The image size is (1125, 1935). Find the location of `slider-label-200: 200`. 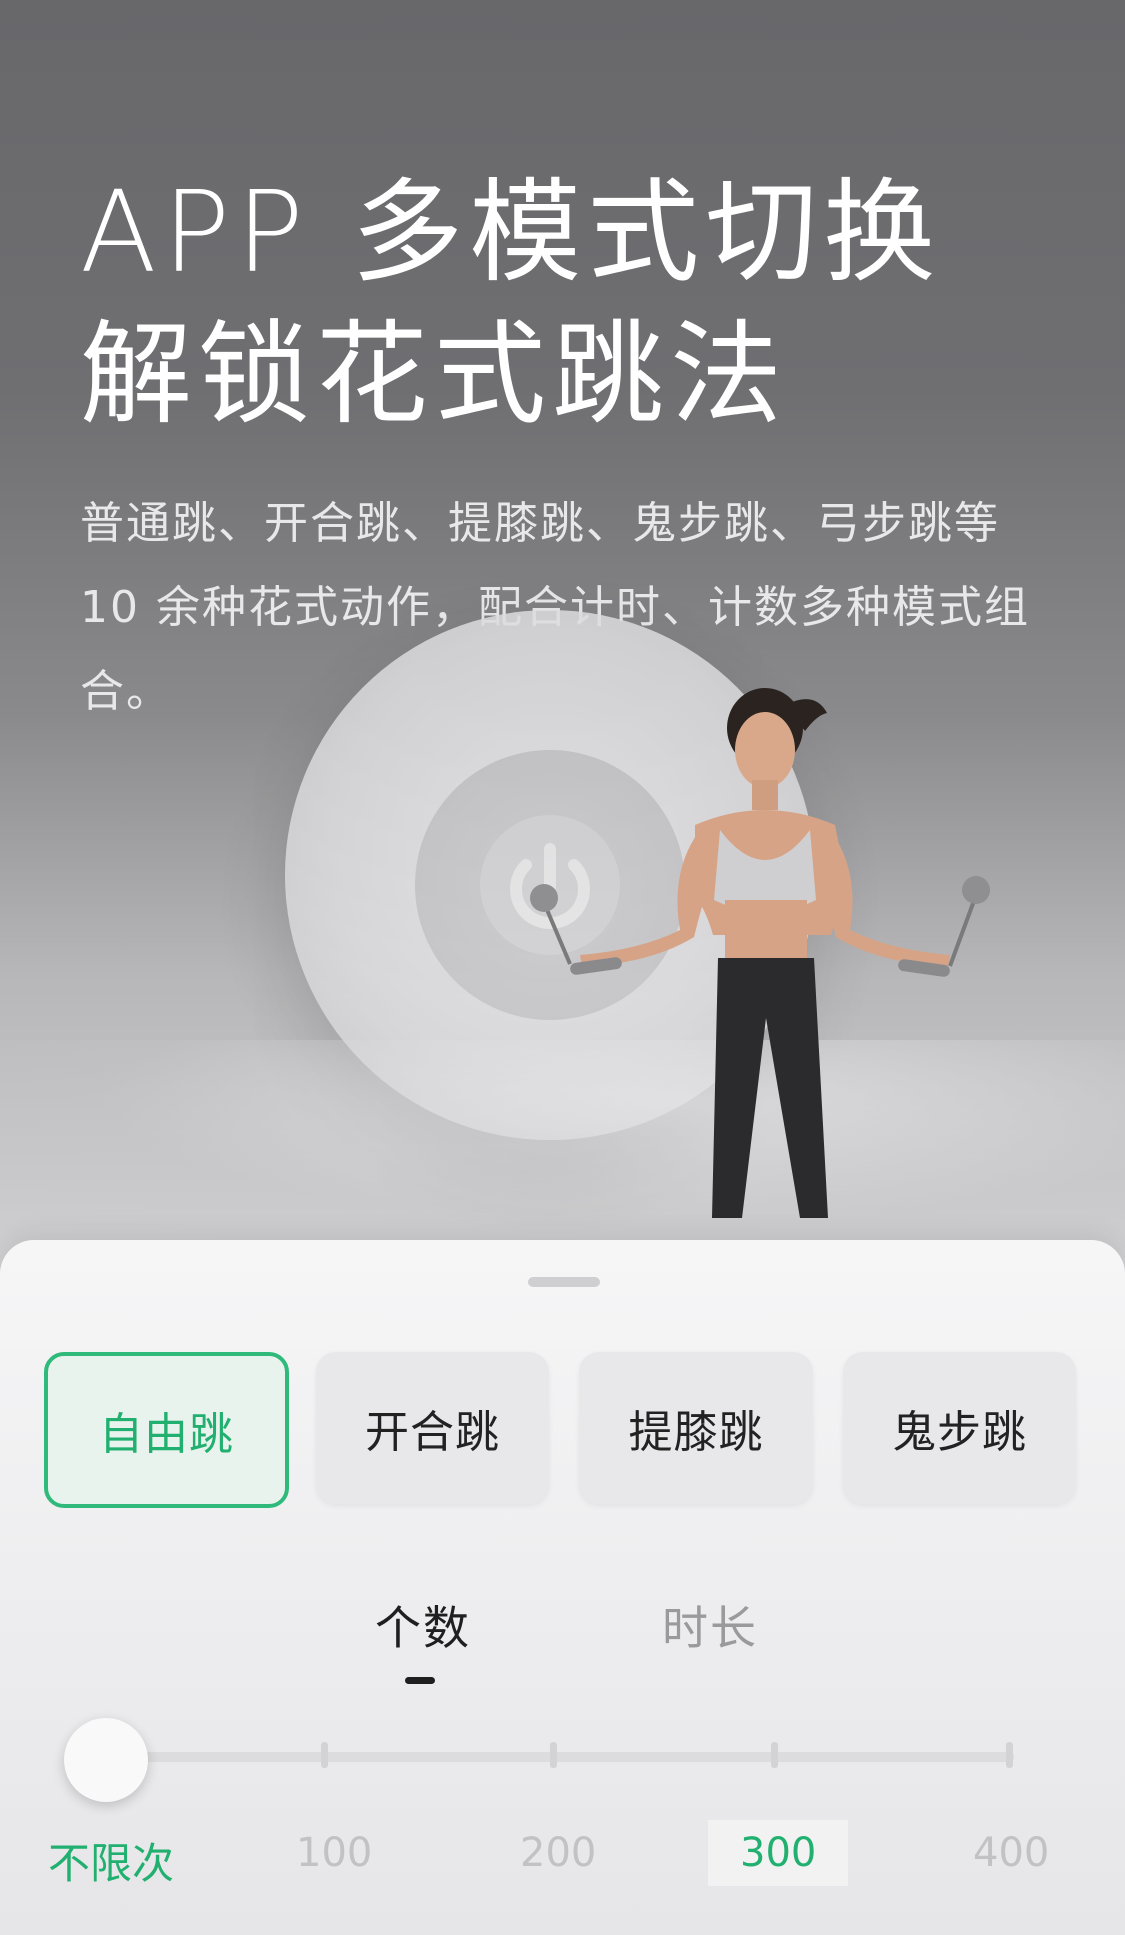

slider-label-200: 200 is located at coordinates (558, 1853).